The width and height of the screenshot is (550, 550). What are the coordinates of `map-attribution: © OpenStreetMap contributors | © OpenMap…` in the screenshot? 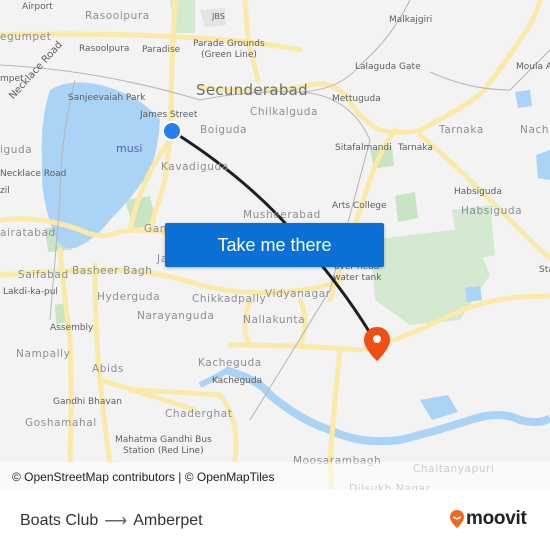 It's located at (275, 476).